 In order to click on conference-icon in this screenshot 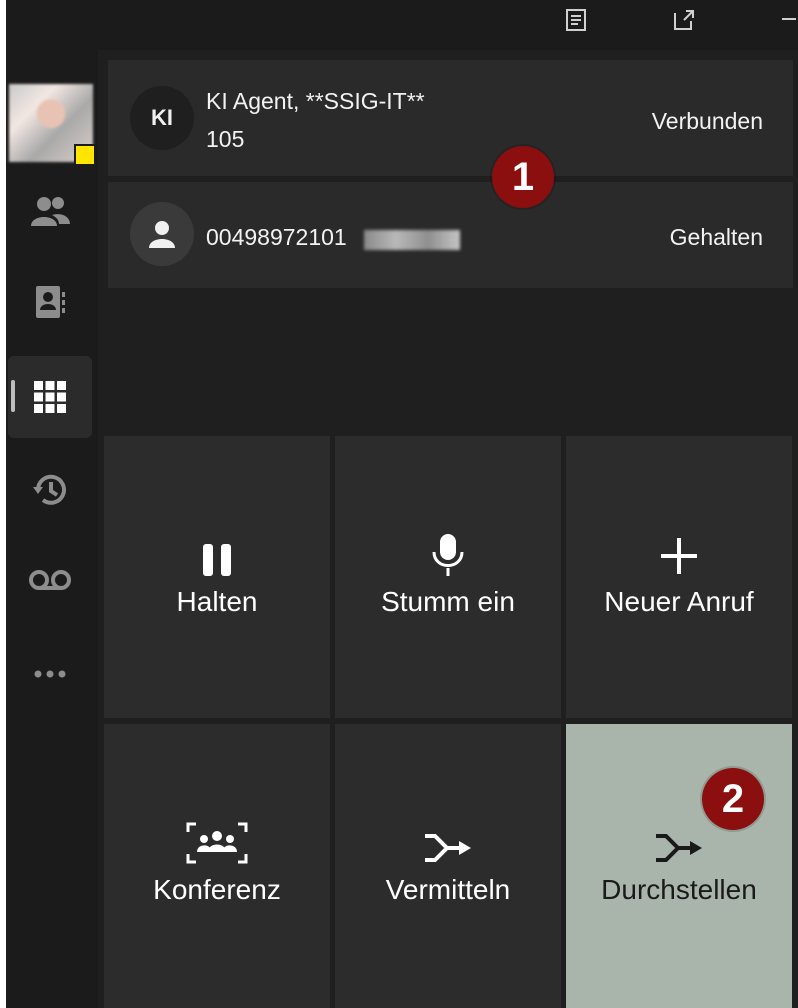, I will do `click(217, 843)`.